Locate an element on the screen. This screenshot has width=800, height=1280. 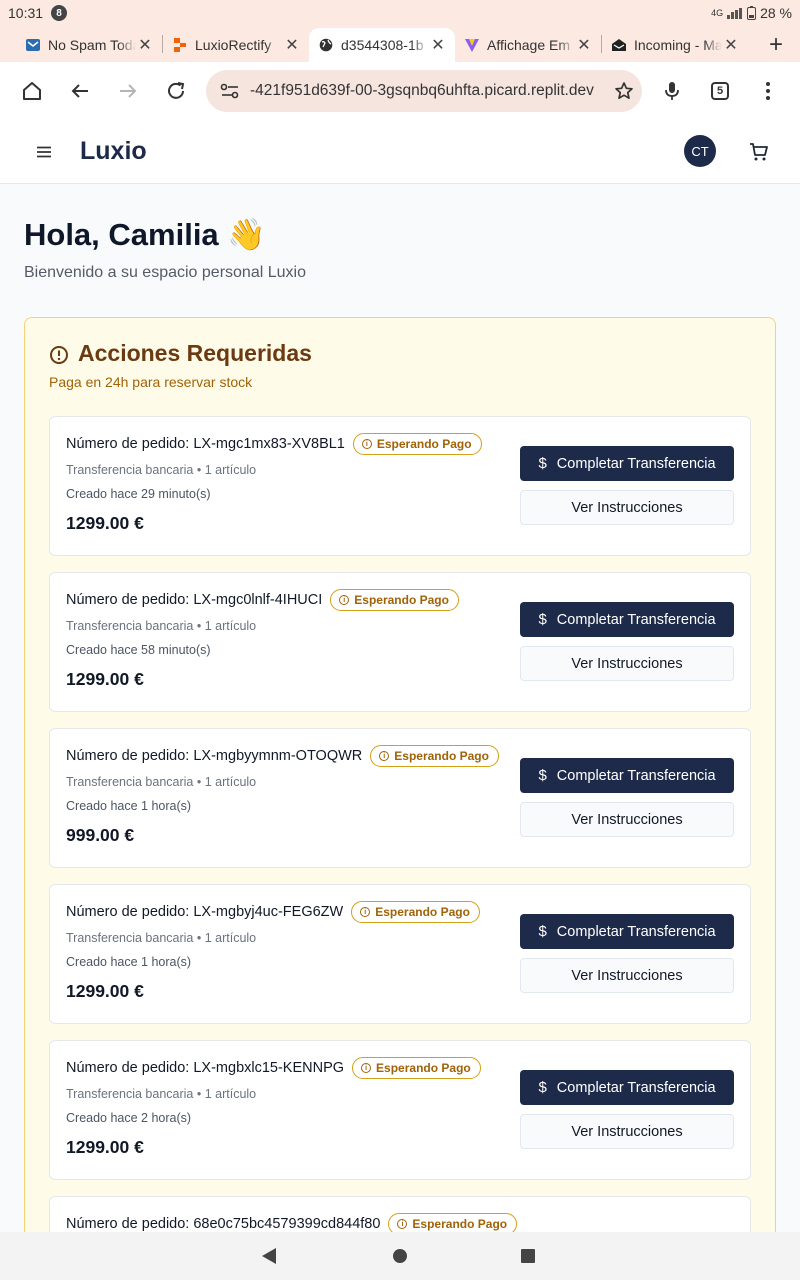
alert-circle-icon is located at coordinates (59, 355).